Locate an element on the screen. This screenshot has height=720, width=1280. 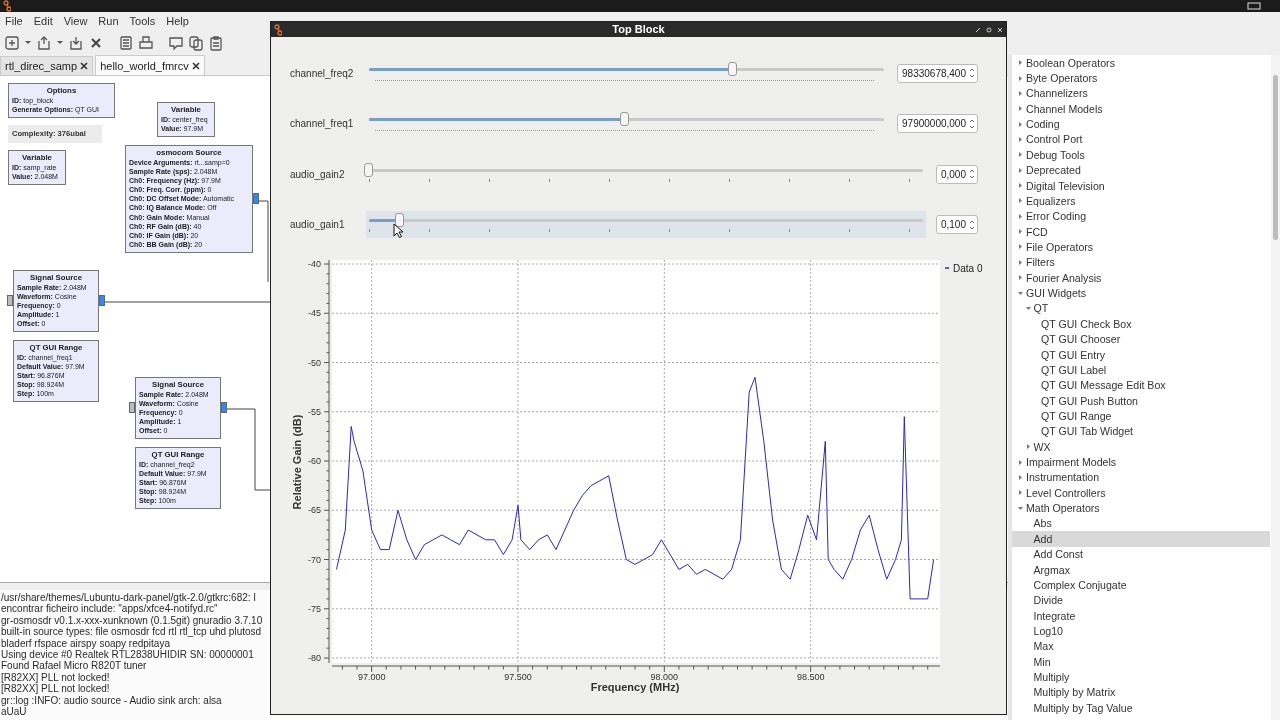
tree-item: QT GUI Range is located at coordinates (1141, 416).